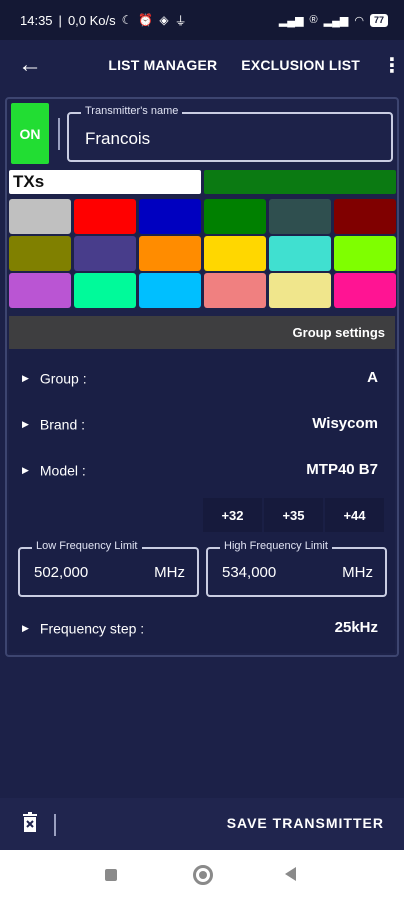  I want to click on color-palette, so click(203, 253).